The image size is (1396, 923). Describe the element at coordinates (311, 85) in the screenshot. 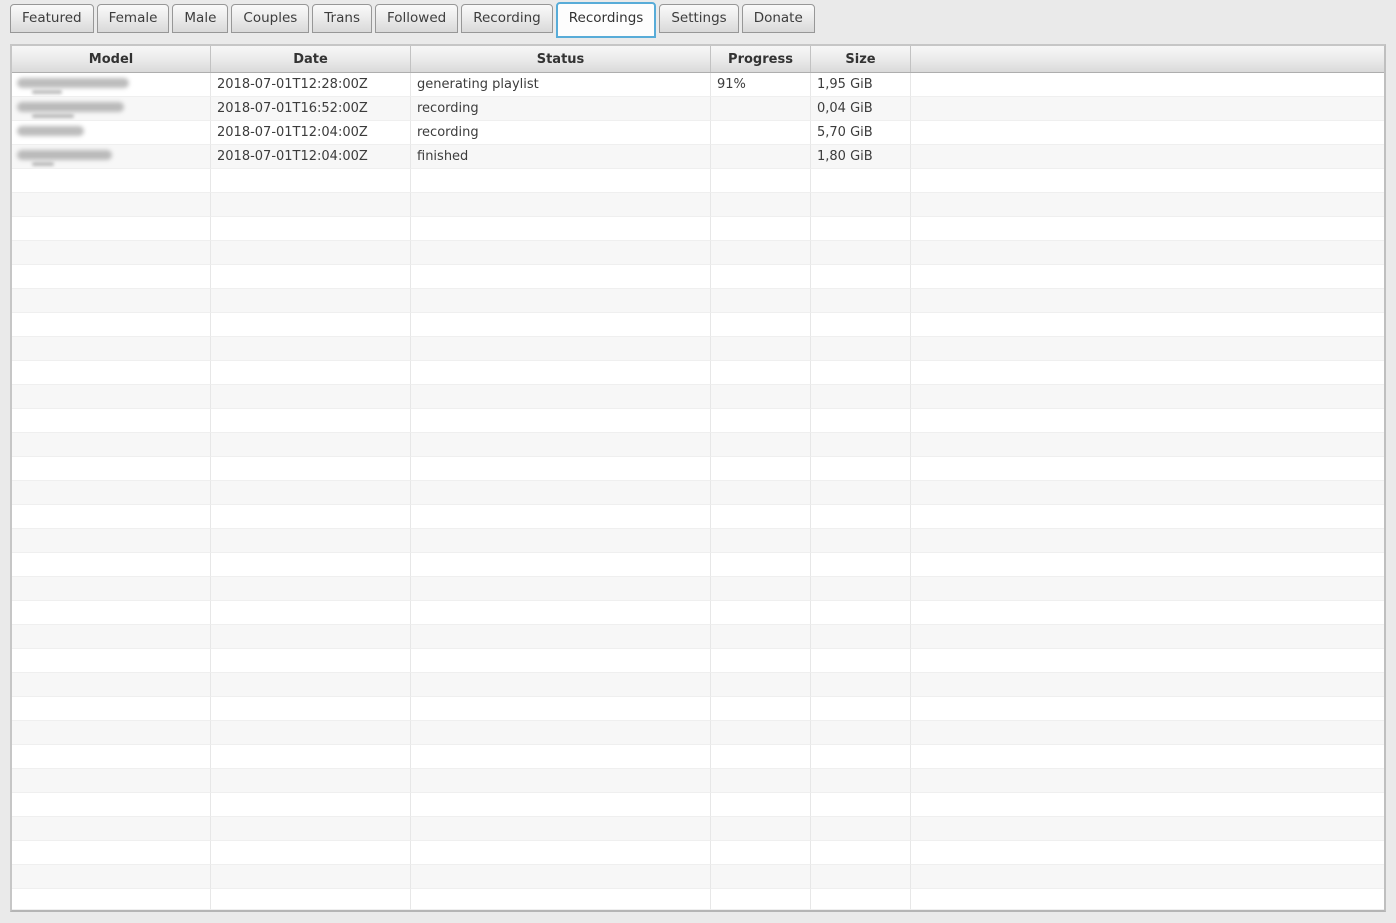

I see `cell-date: 2018-07-01T12:28:00Z` at that location.